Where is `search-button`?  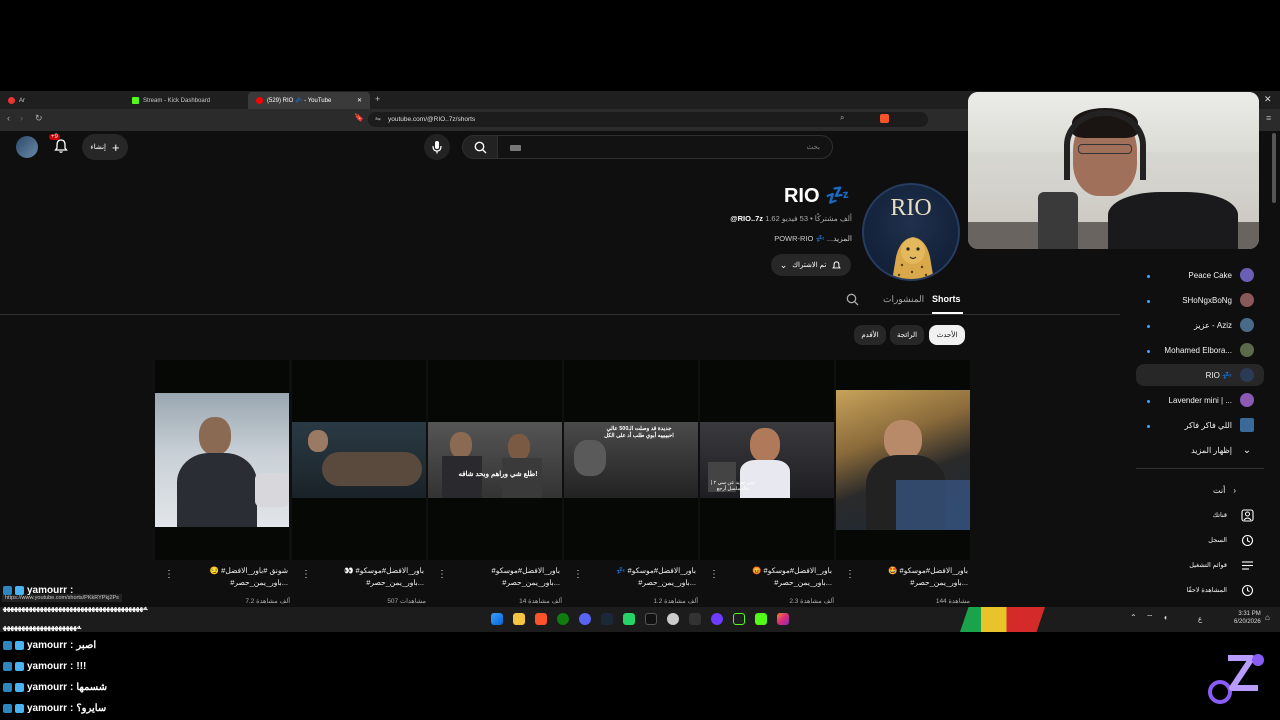 search-button is located at coordinates (480, 147).